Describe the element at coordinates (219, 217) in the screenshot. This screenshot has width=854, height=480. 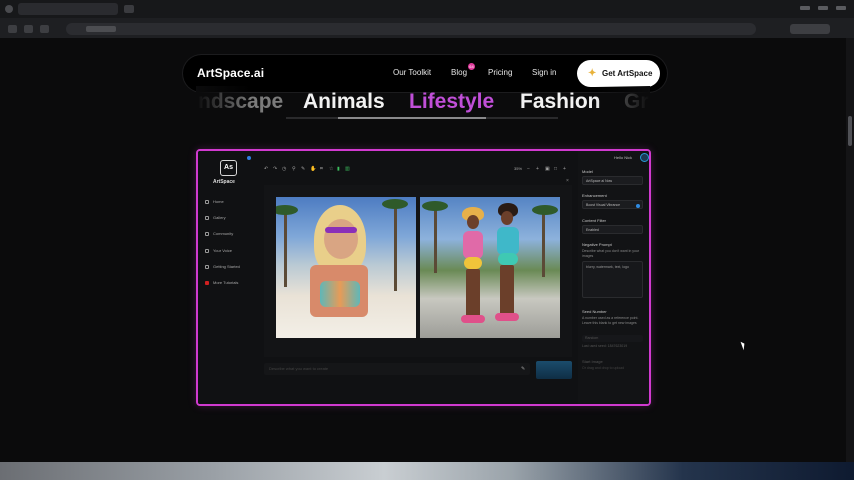
I see `sidebar-label: Gallery` at that location.